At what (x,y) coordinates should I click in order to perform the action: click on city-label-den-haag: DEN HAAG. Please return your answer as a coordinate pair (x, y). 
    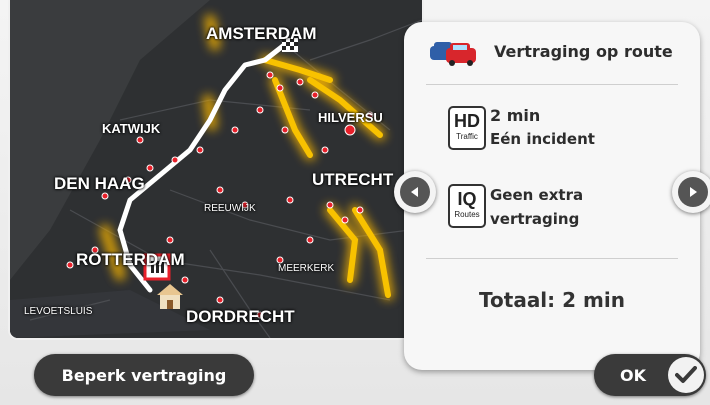
    Looking at the image, I should click on (99, 183).